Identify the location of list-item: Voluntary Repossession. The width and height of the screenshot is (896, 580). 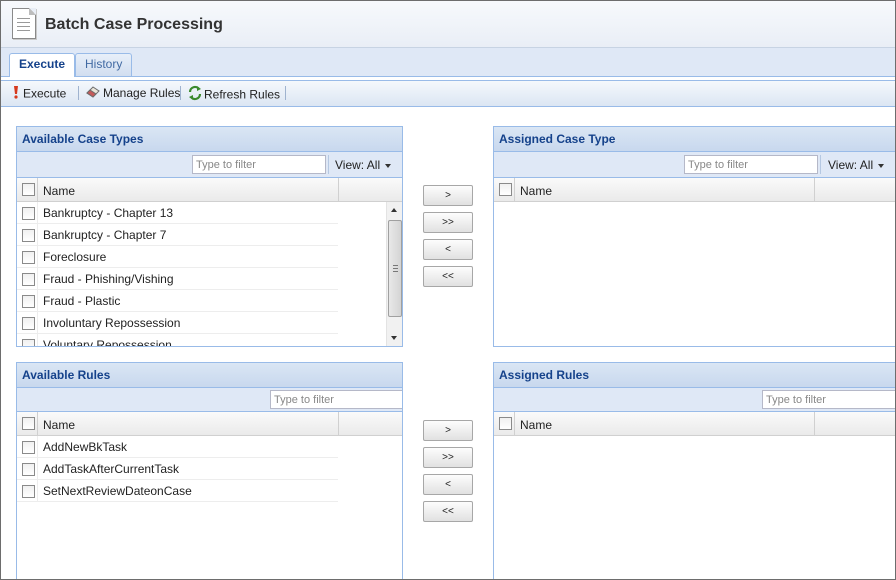
(177, 340).